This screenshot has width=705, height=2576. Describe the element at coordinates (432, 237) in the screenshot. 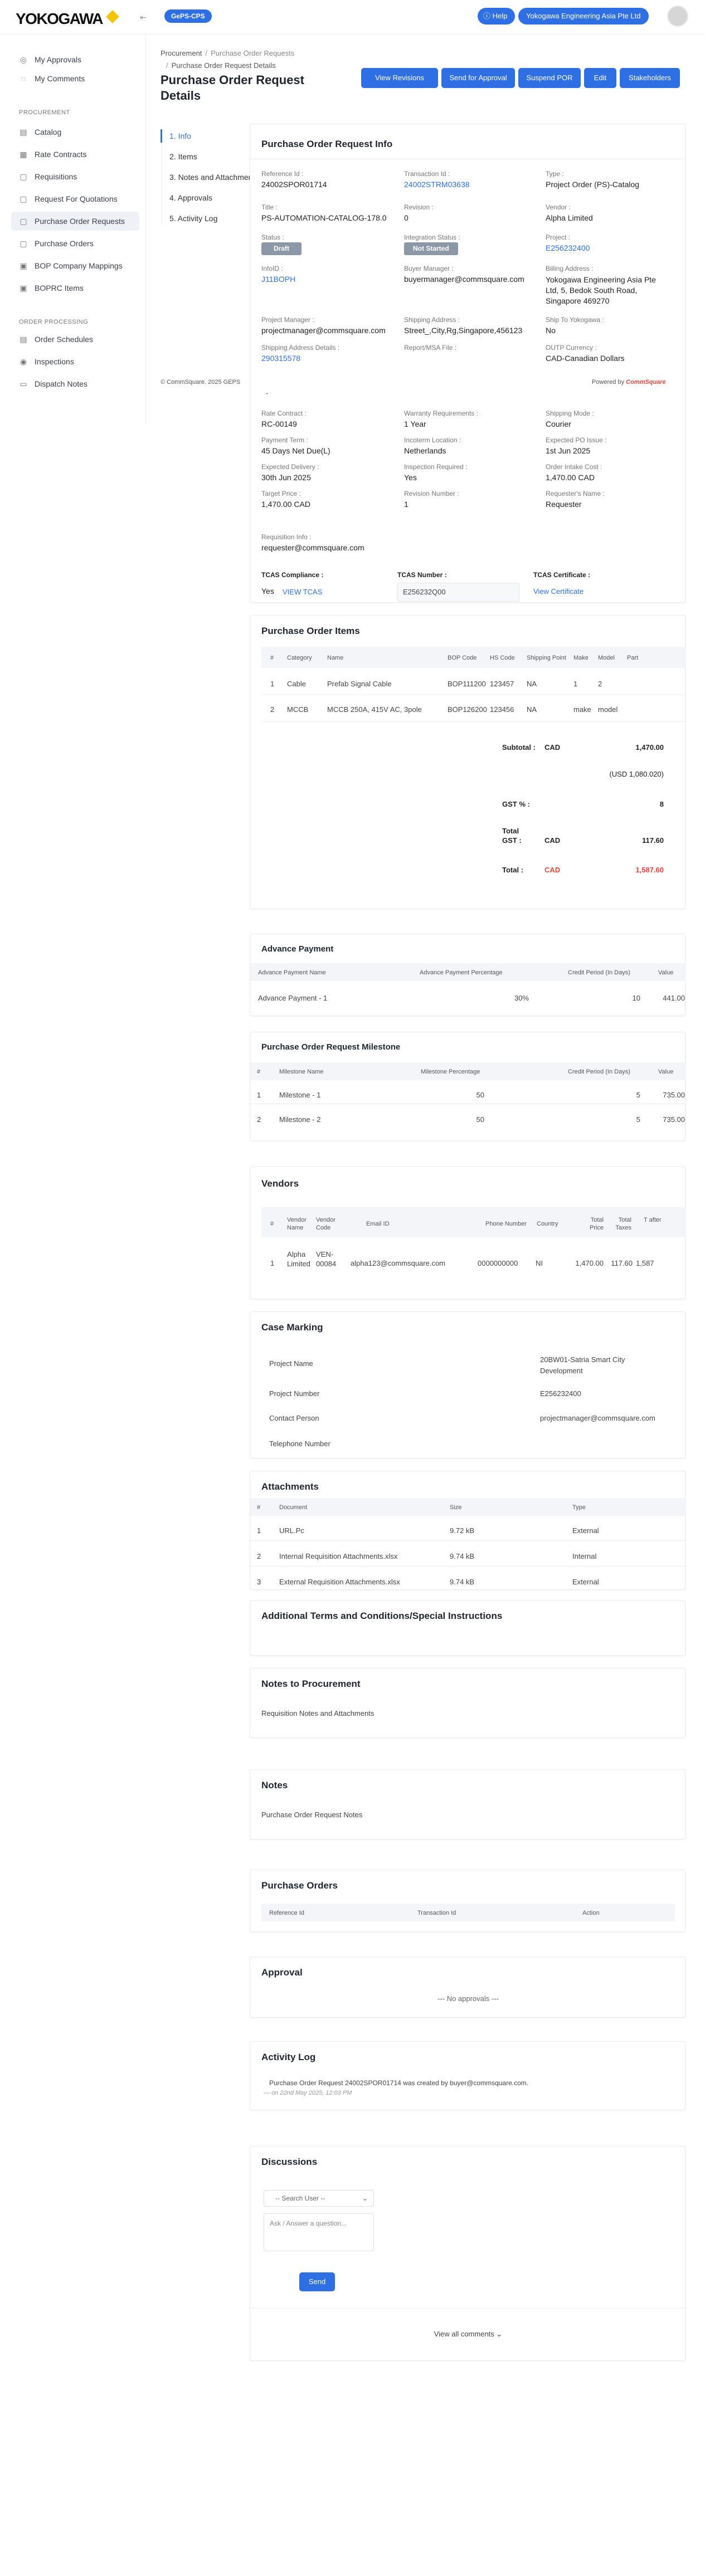

I see `integration-status-label: Integration Status :` at that location.